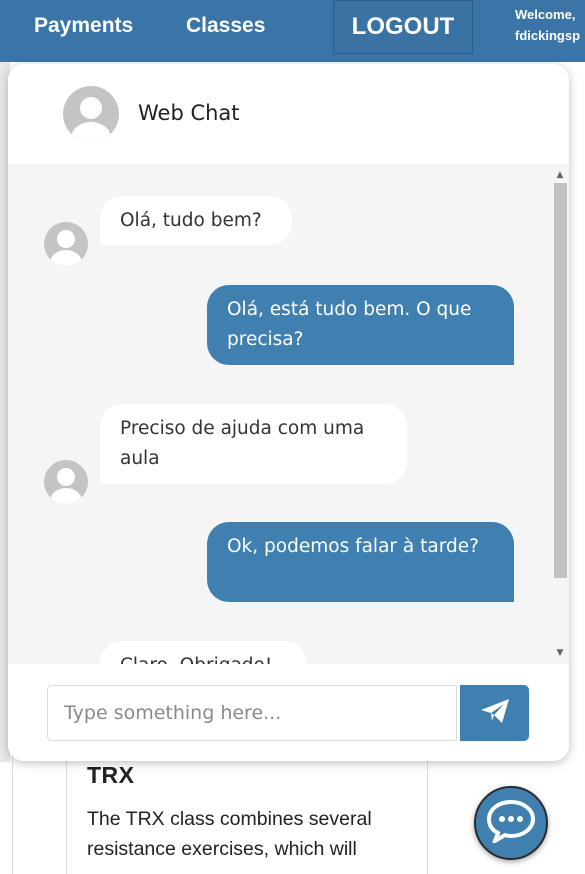  Describe the element at coordinates (196, 220) in the screenshot. I see `incoming-message: Olá, tudo bem?` at that location.